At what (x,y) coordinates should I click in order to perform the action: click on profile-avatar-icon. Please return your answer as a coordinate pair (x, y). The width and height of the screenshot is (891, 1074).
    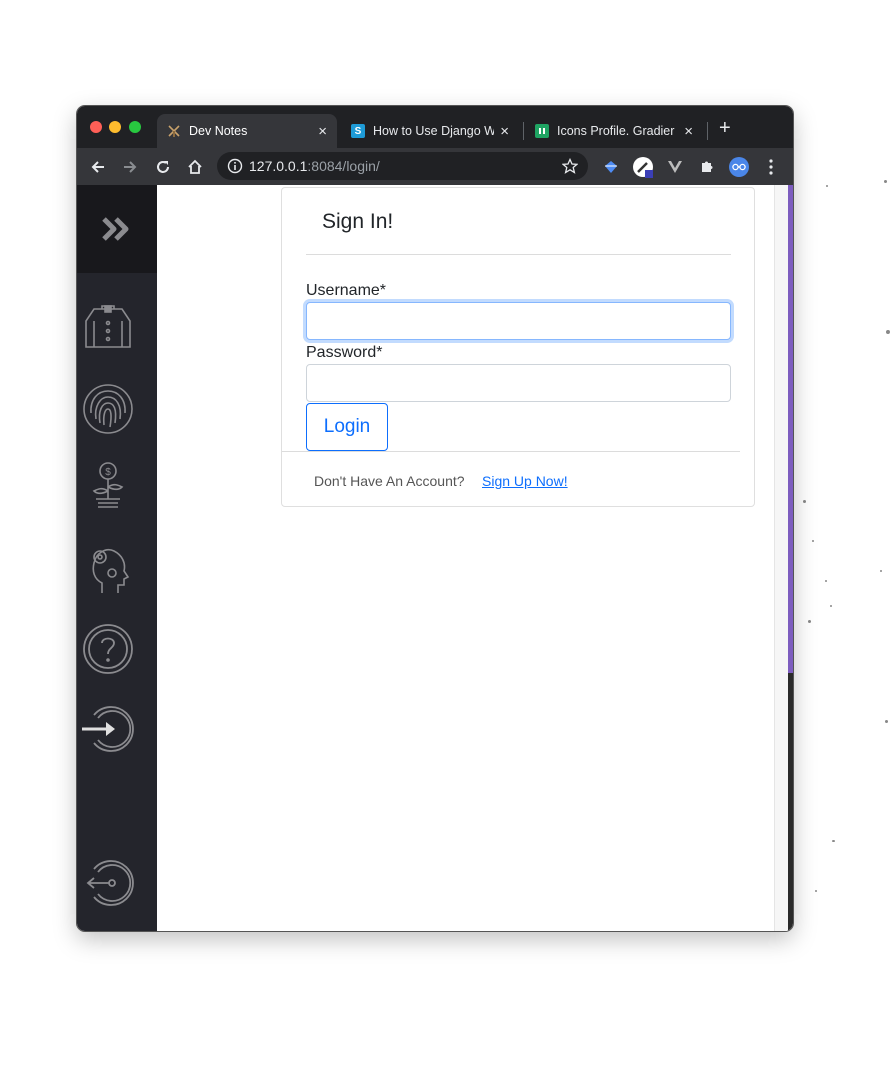
    Looking at the image, I should click on (739, 167).